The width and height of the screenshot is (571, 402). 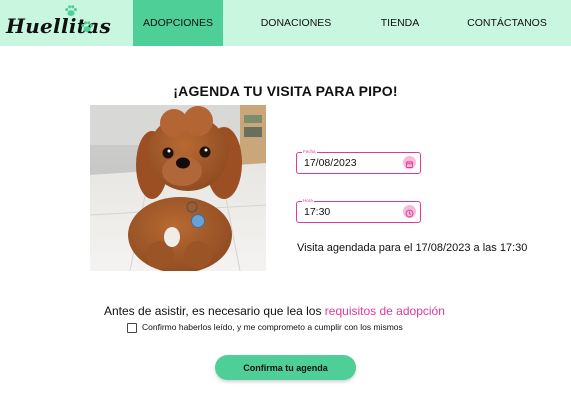 I want to click on nav-item-donaciones: DONACIONES, so click(x=296, y=23).